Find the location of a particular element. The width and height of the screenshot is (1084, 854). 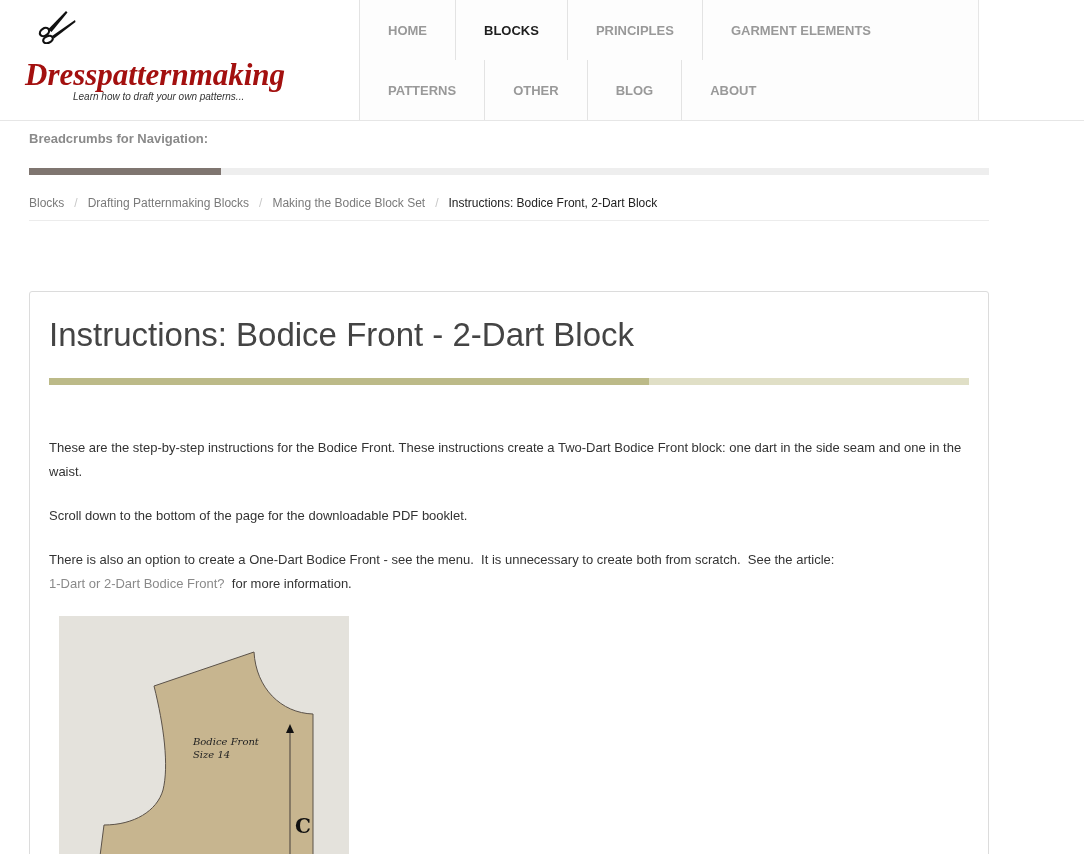

nav-link: ABOUT is located at coordinates (733, 90).